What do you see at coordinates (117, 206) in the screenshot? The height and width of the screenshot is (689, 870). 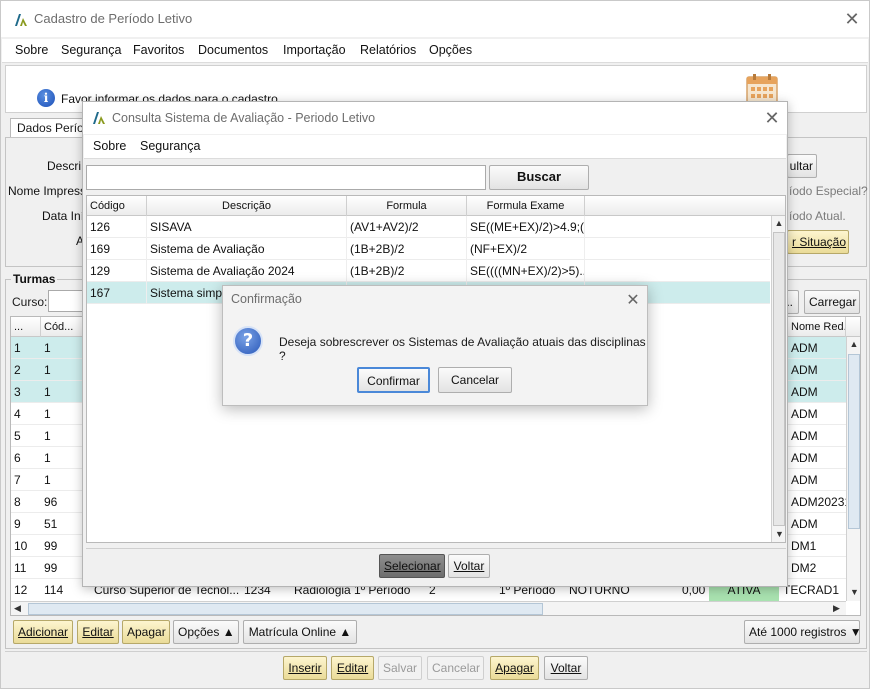 I see `col-header-codigo: Código` at bounding box center [117, 206].